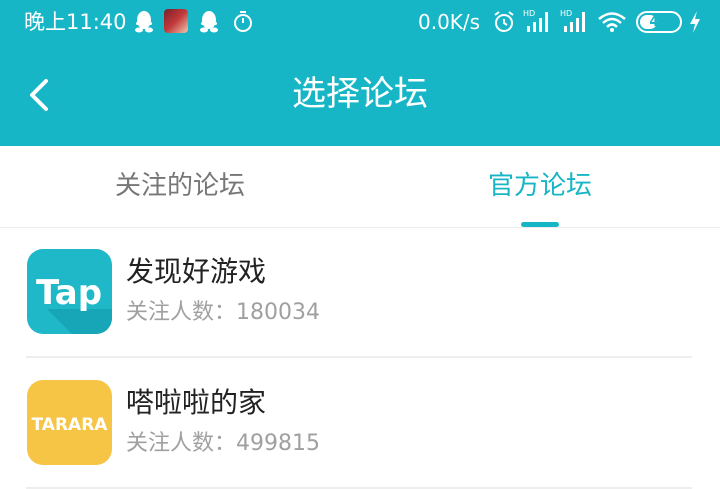 The height and width of the screenshot is (489, 720). Describe the element at coordinates (70, 425) in the screenshot. I see `tarara-logo-text: TARARA` at that location.